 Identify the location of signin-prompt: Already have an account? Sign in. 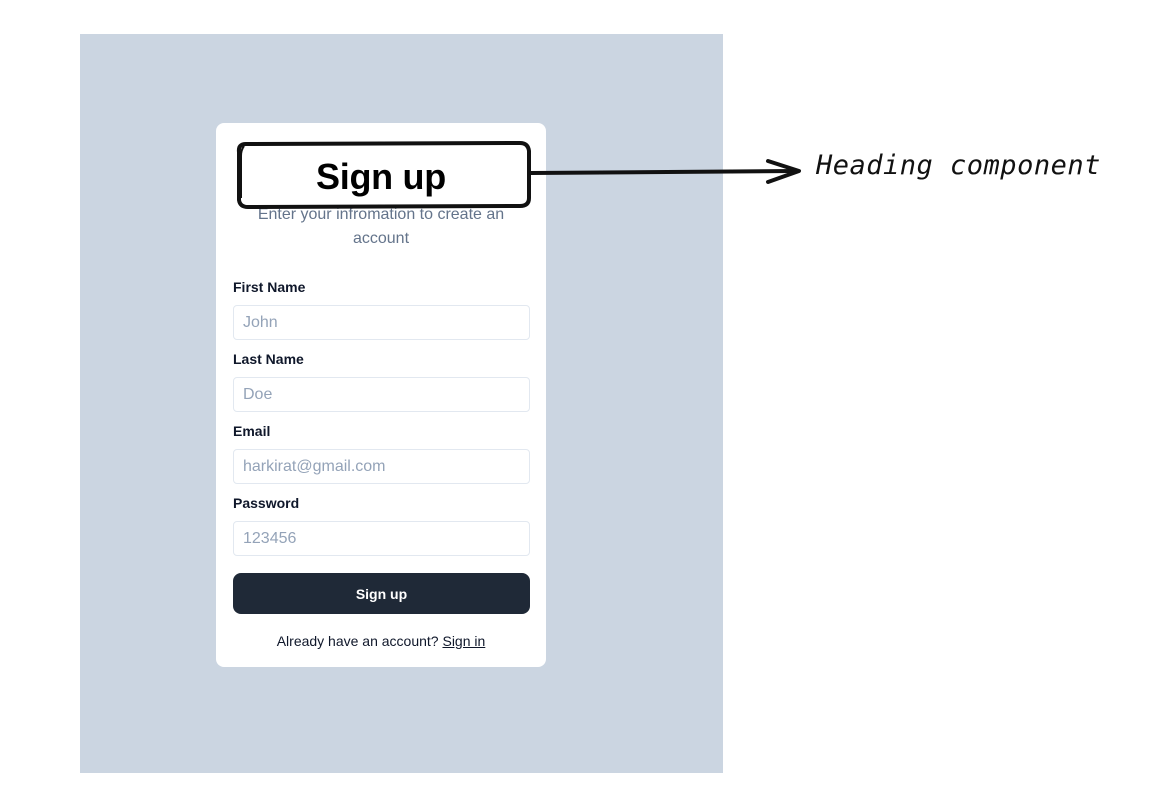
(381, 641).